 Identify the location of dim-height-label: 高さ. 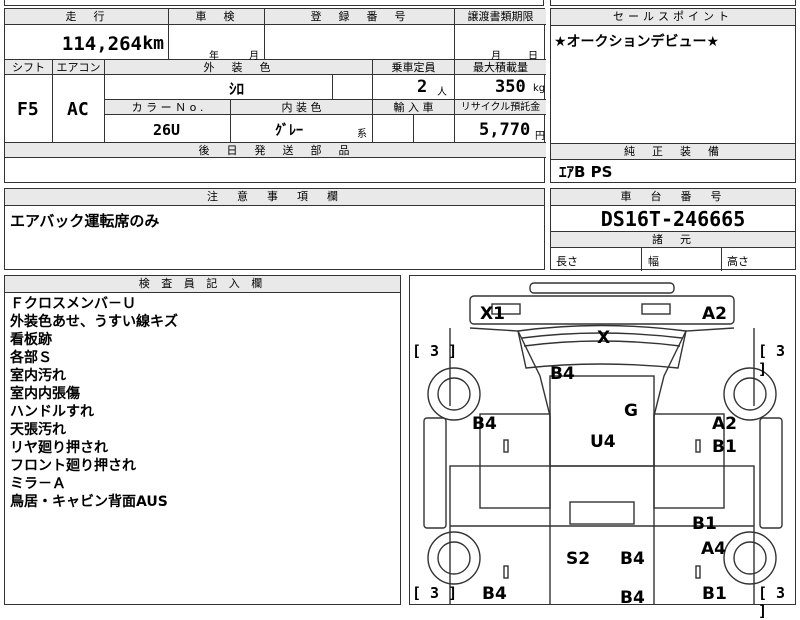
(738, 261).